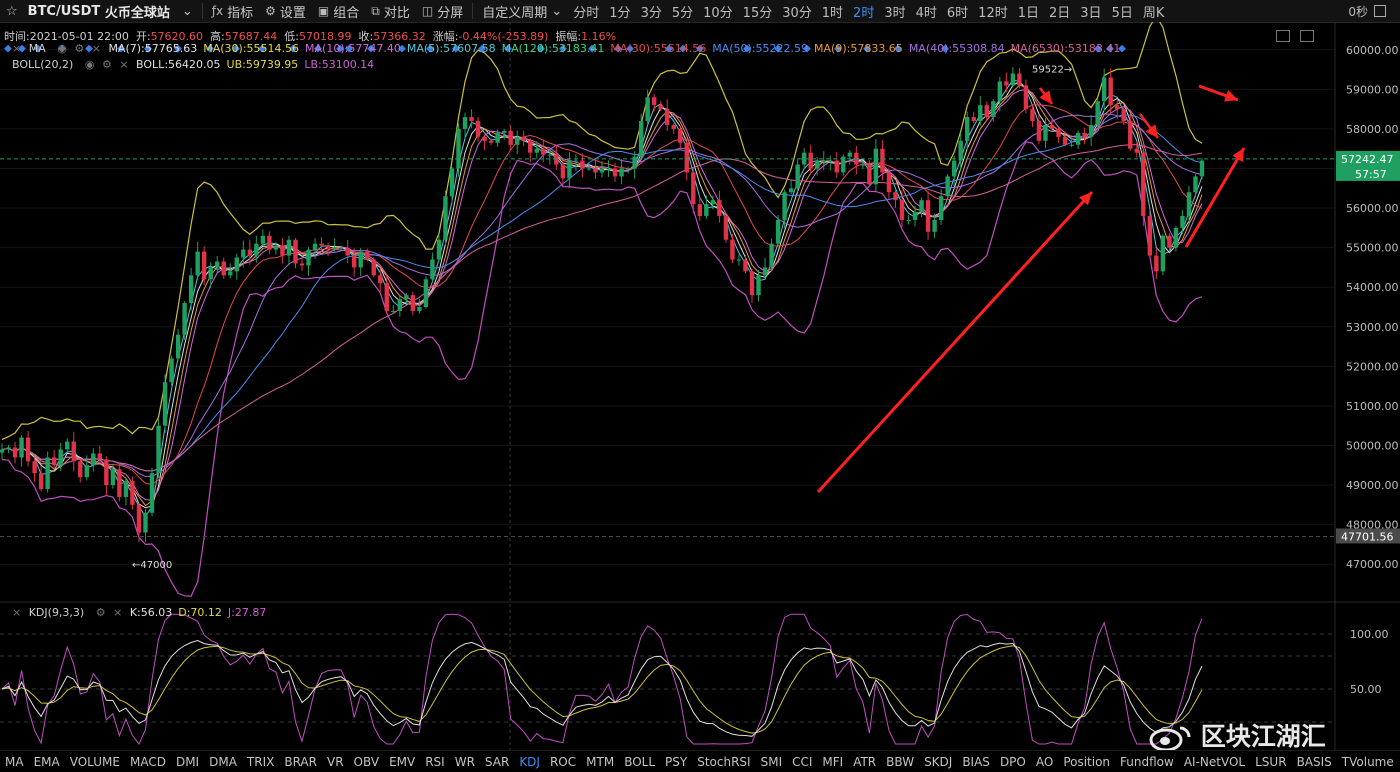 The image size is (1400, 772). What do you see at coordinates (390, 11) in the screenshot?
I see `compare-button: ⧉ 对比` at bounding box center [390, 11].